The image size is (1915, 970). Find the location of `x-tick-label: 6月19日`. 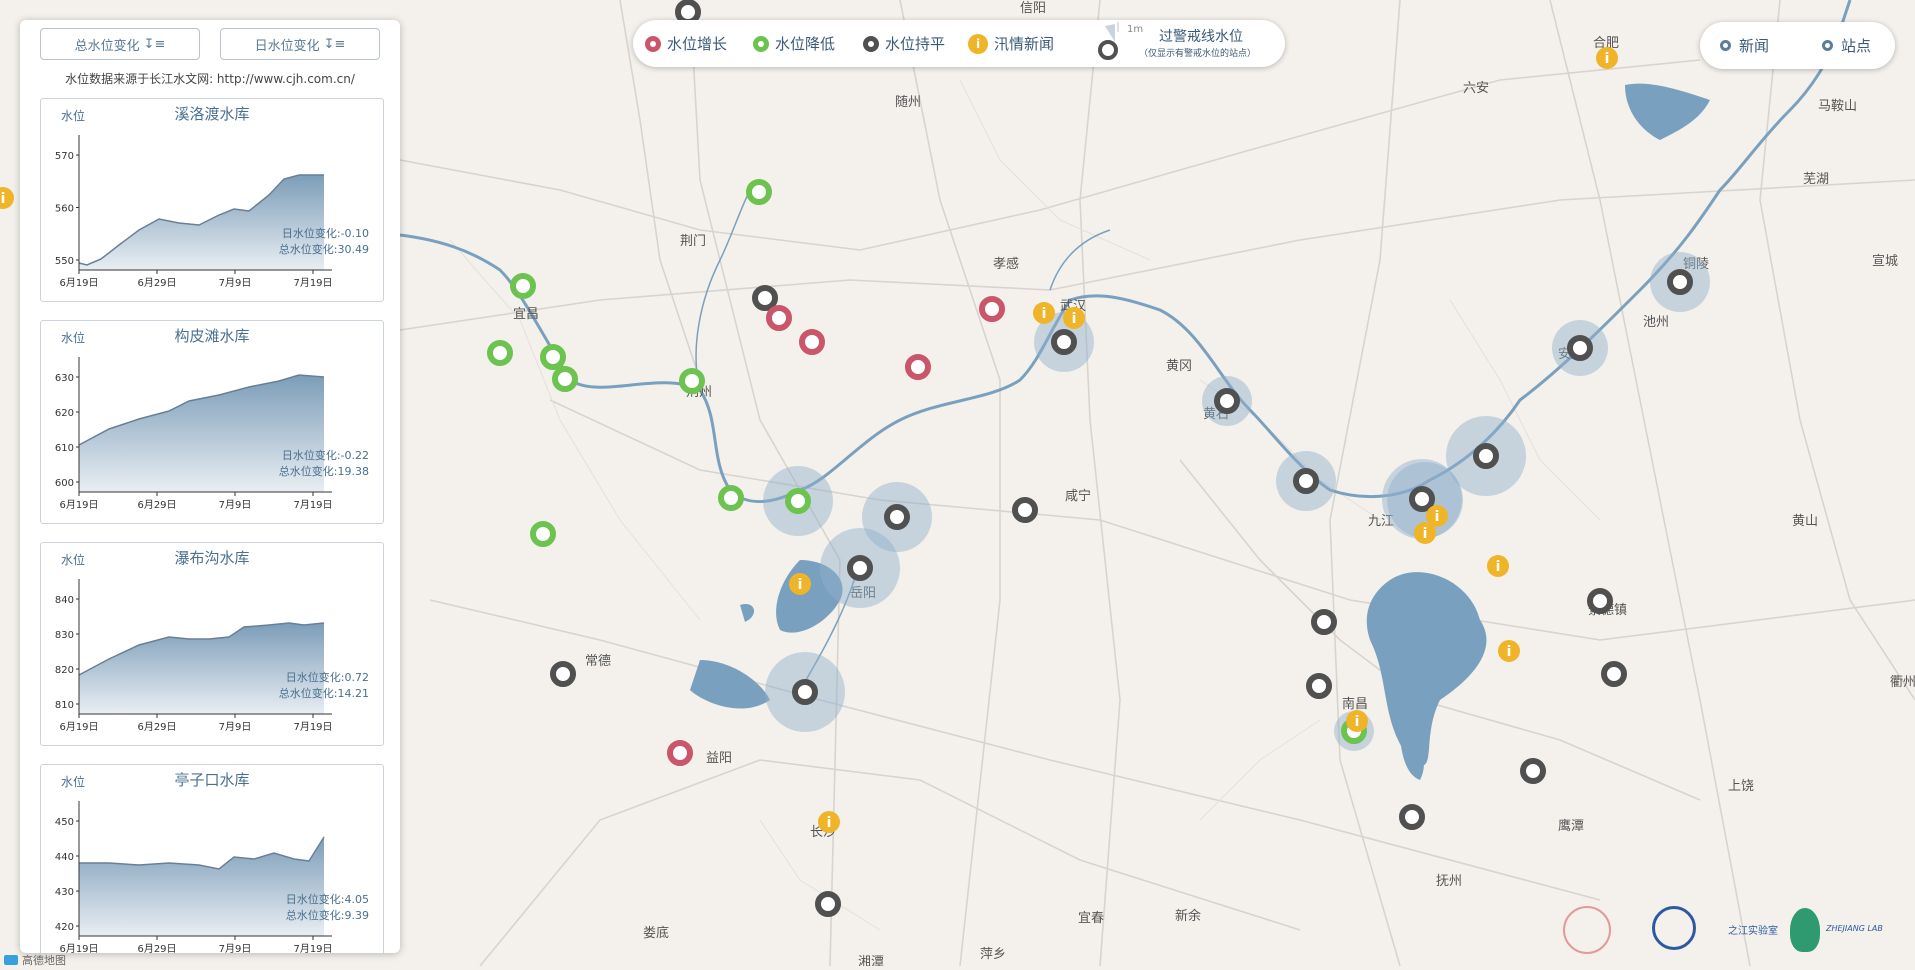

x-tick-label: 6月19日 is located at coordinates (78, 283).